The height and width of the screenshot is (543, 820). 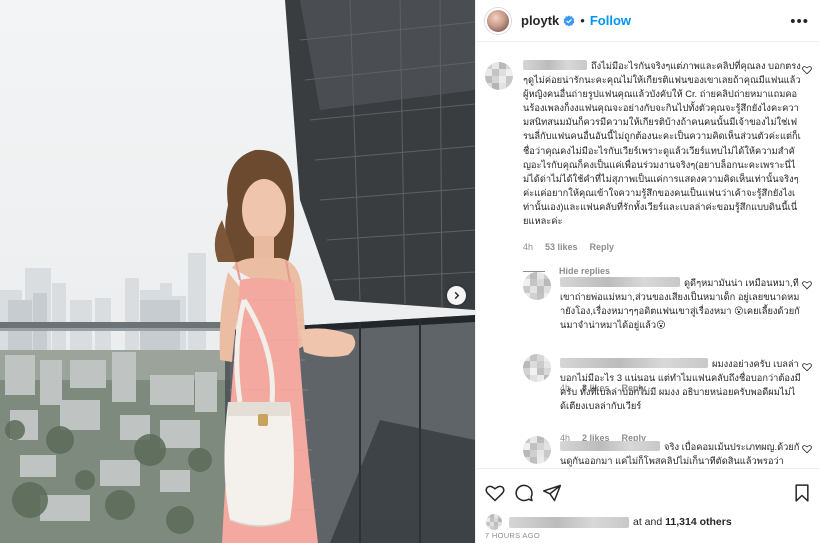 I want to click on liker-username-redacted, so click(x=569, y=522).